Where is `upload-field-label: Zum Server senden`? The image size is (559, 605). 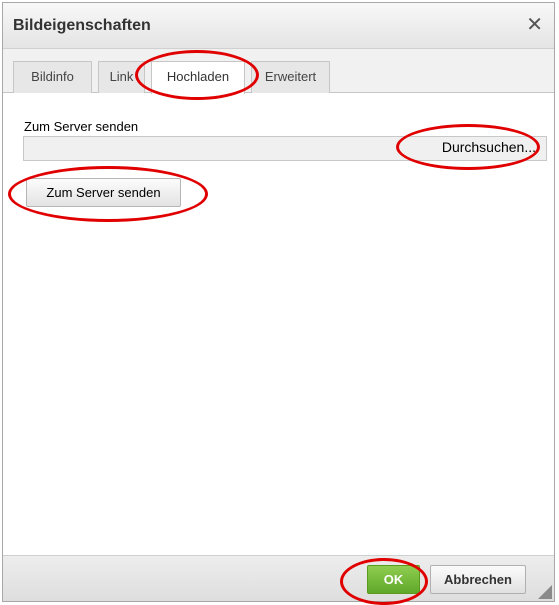 upload-field-label: Zum Server senden is located at coordinates (81, 126).